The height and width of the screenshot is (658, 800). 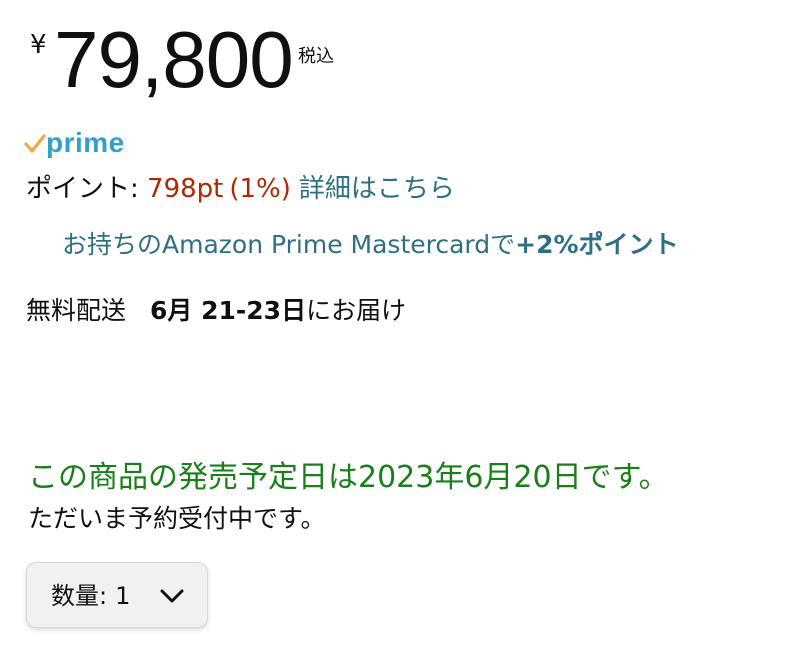 I want to click on delivery-suffix: にお届け, so click(x=356, y=310).